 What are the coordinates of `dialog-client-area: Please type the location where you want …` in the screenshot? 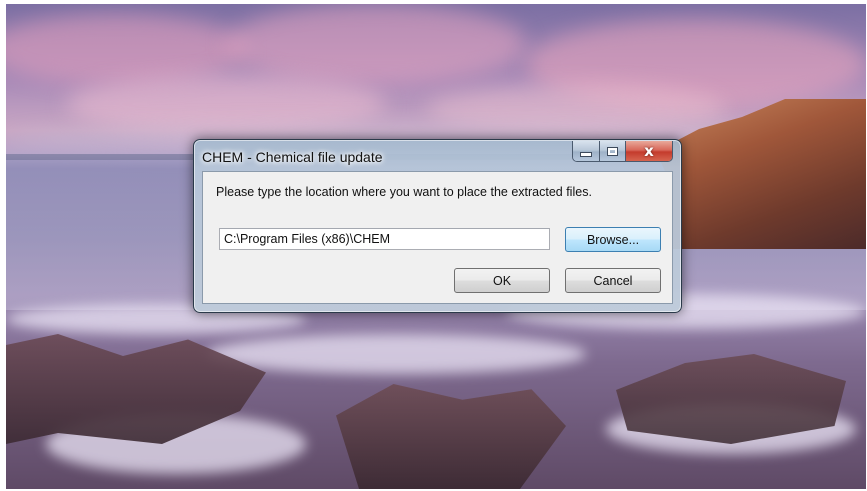 It's located at (437, 237).